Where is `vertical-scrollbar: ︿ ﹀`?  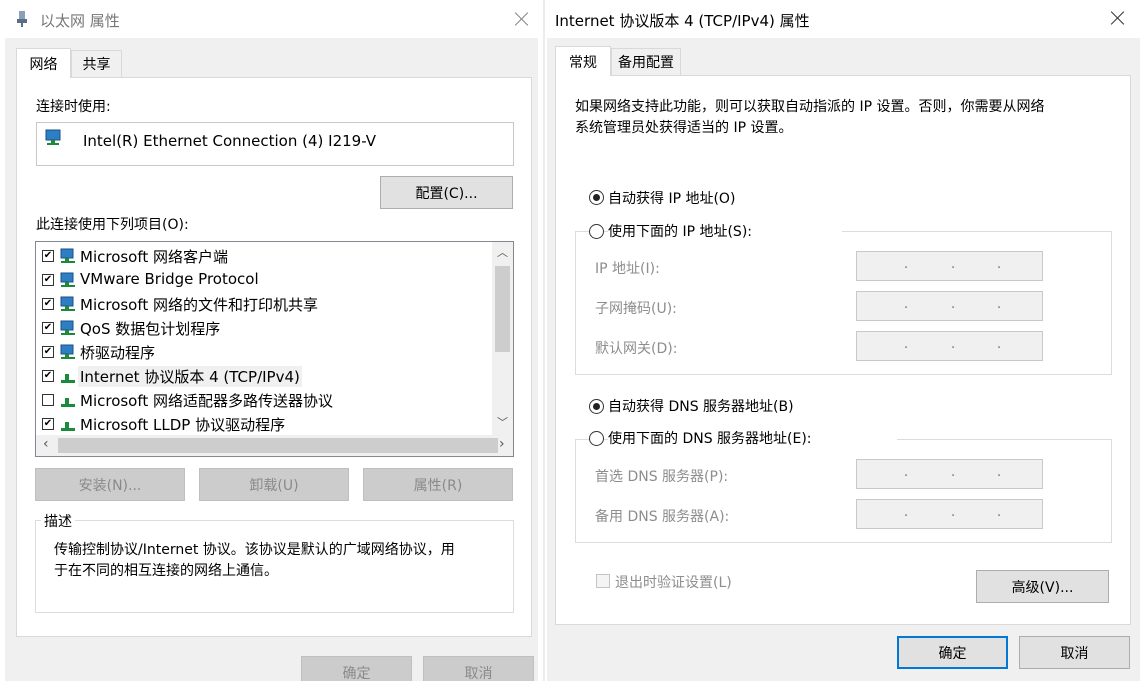 vertical-scrollbar: ︿ ﹀ is located at coordinates (502, 338).